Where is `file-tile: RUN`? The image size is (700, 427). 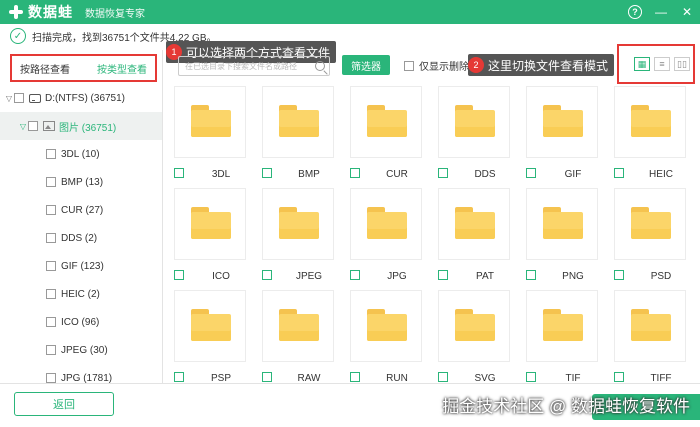 file-tile: RUN is located at coordinates (386, 336).